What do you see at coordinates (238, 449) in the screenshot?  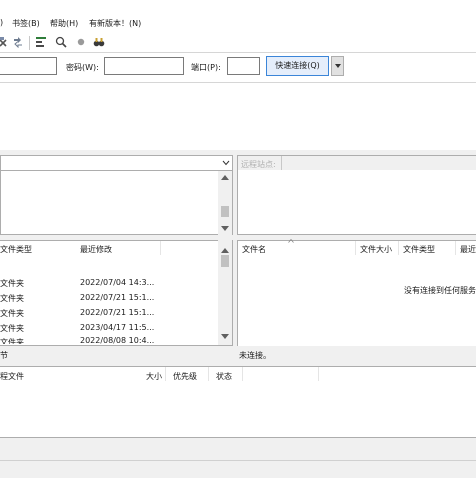 I see `queue-tab-strip` at bounding box center [238, 449].